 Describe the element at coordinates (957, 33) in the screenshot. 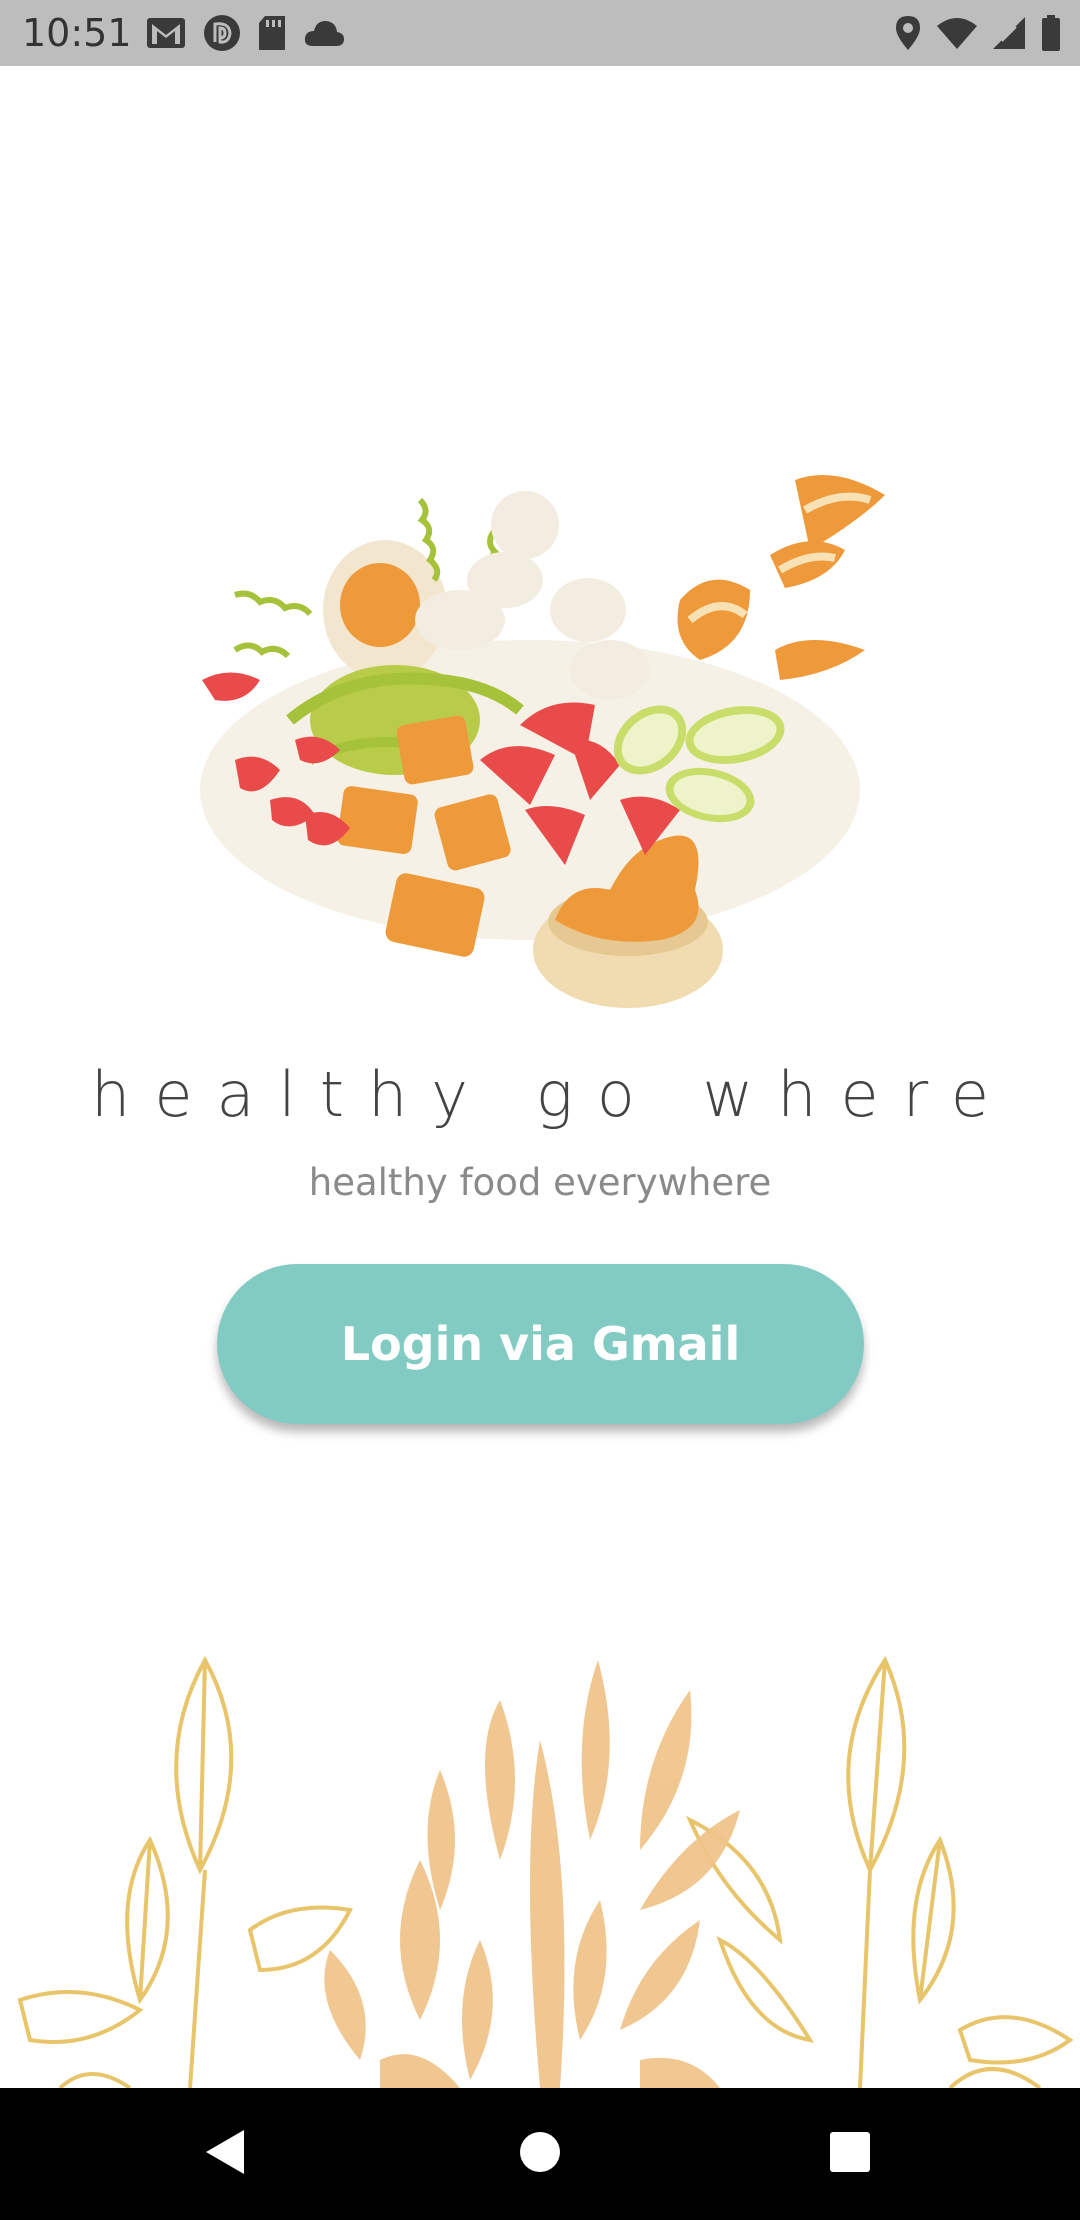

I see `wifi-icon` at that location.